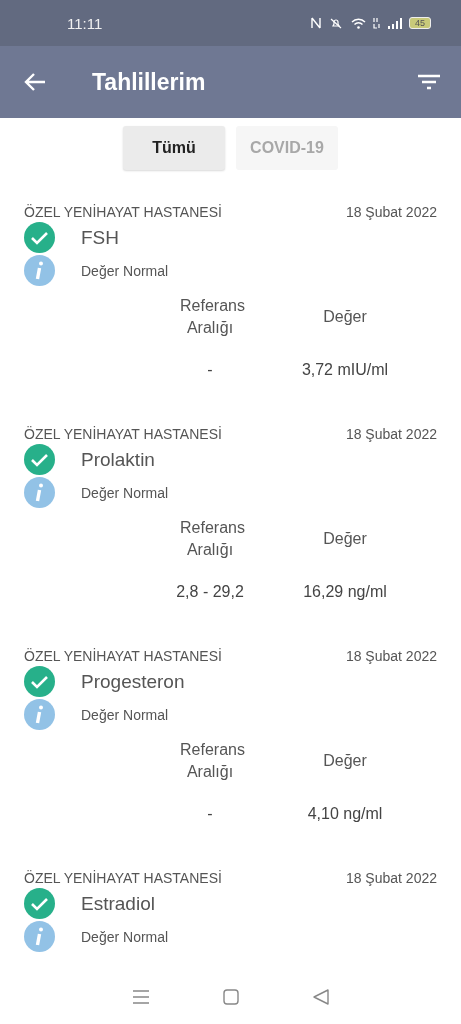 Image resolution: width=461 pixels, height=1024 pixels. I want to click on square-icon, so click(231, 997).